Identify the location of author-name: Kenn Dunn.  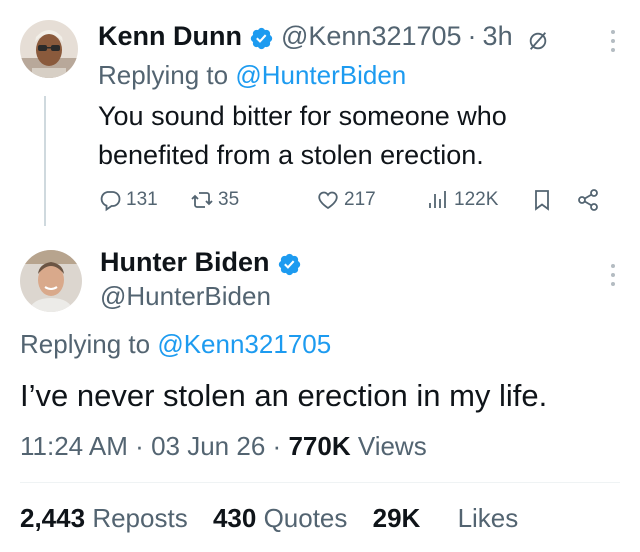
(170, 36).